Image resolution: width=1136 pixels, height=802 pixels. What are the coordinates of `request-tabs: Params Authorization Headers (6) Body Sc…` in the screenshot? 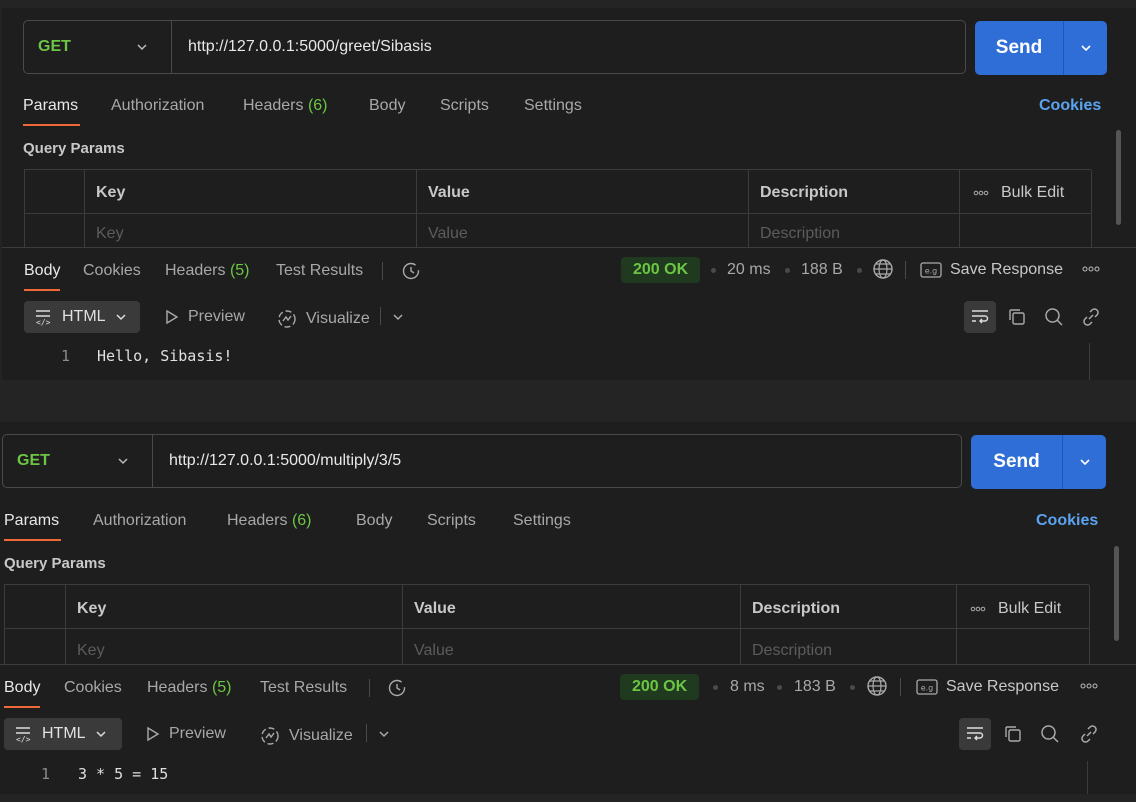 It's located at (554, 524).